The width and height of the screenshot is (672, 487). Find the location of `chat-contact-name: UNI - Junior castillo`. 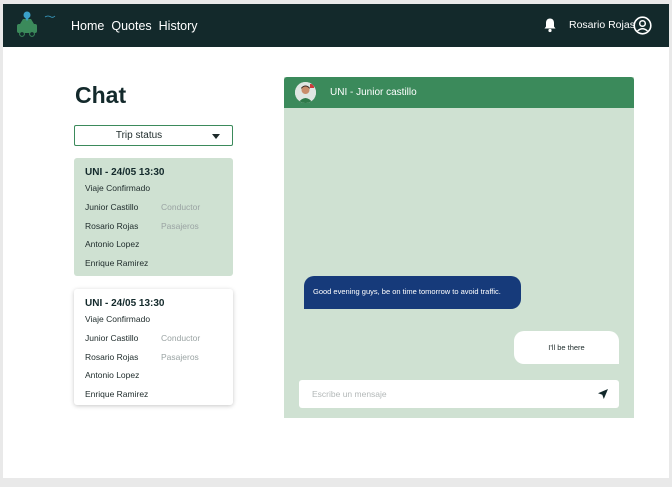

chat-contact-name: UNI - Junior castillo is located at coordinates (373, 92).